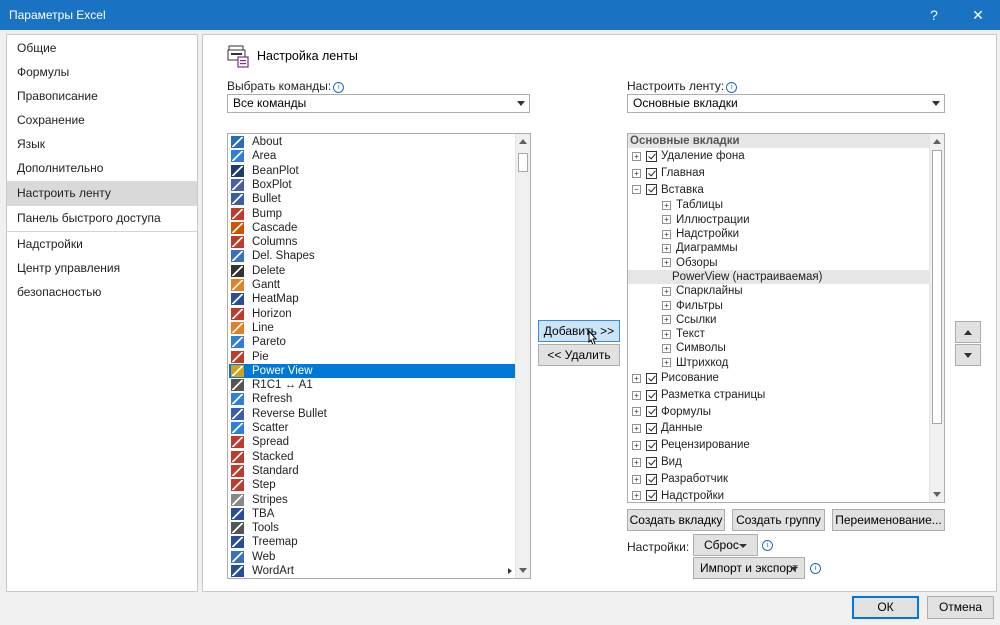  Describe the element at coordinates (372, 528) in the screenshot. I see `command-item: Tools` at that location.